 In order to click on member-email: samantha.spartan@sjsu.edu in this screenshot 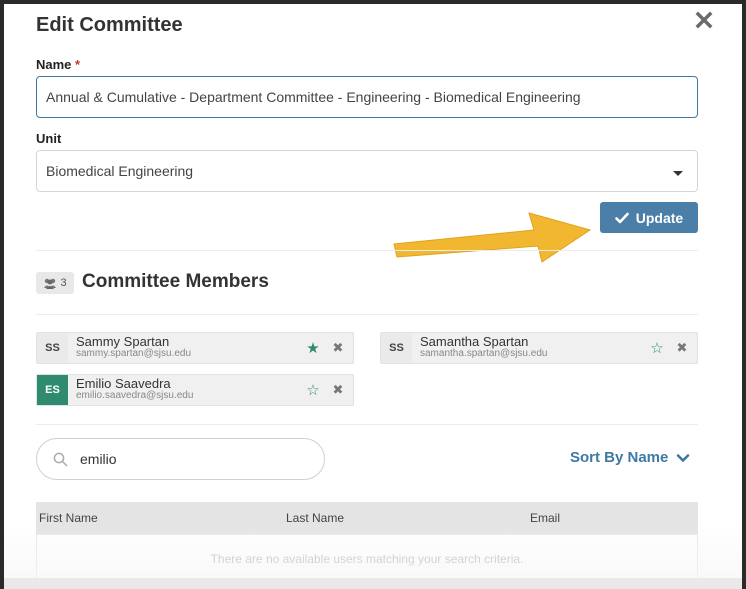, I will do `click(484, 353)`.